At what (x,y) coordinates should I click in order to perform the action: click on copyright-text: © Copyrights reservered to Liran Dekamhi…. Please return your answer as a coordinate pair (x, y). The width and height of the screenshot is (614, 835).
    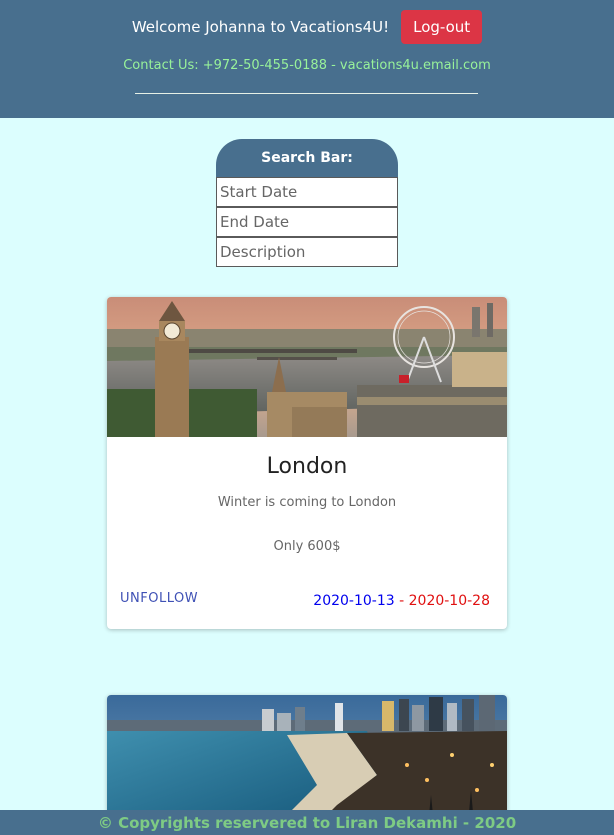
    Looking at the image, I should click on (307, 822).